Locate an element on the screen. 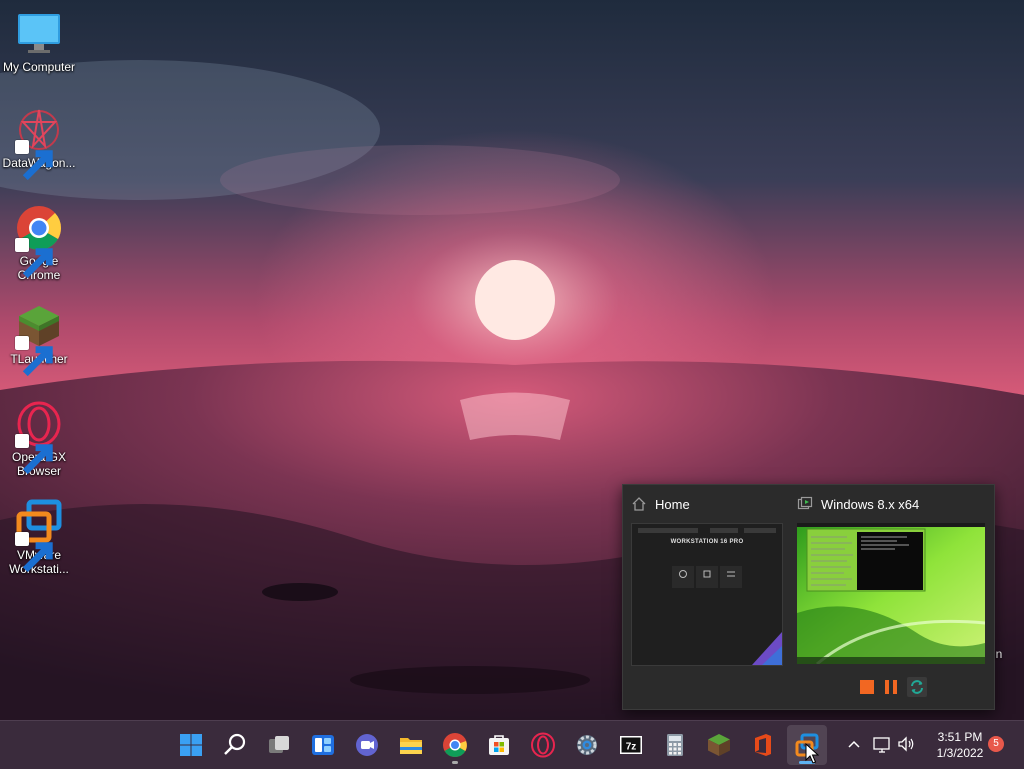 The height and width of the screenshot is (769, 1024). chrome-icon is located at coordinates (455, 745).